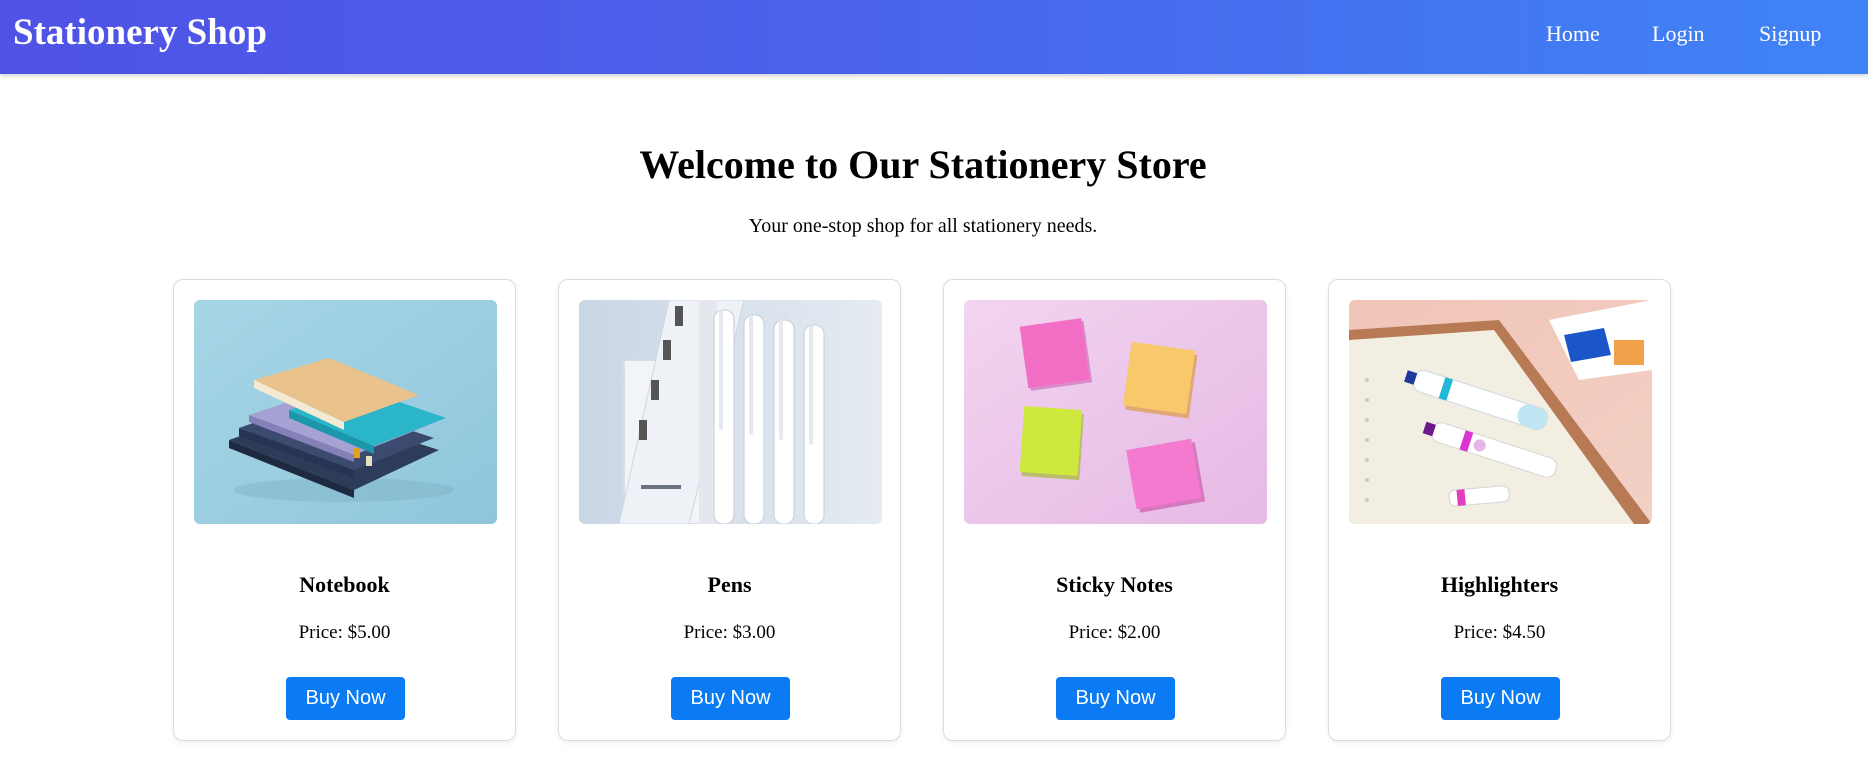  I want to click on product-price: Price: $5.00, so click(344, 632).